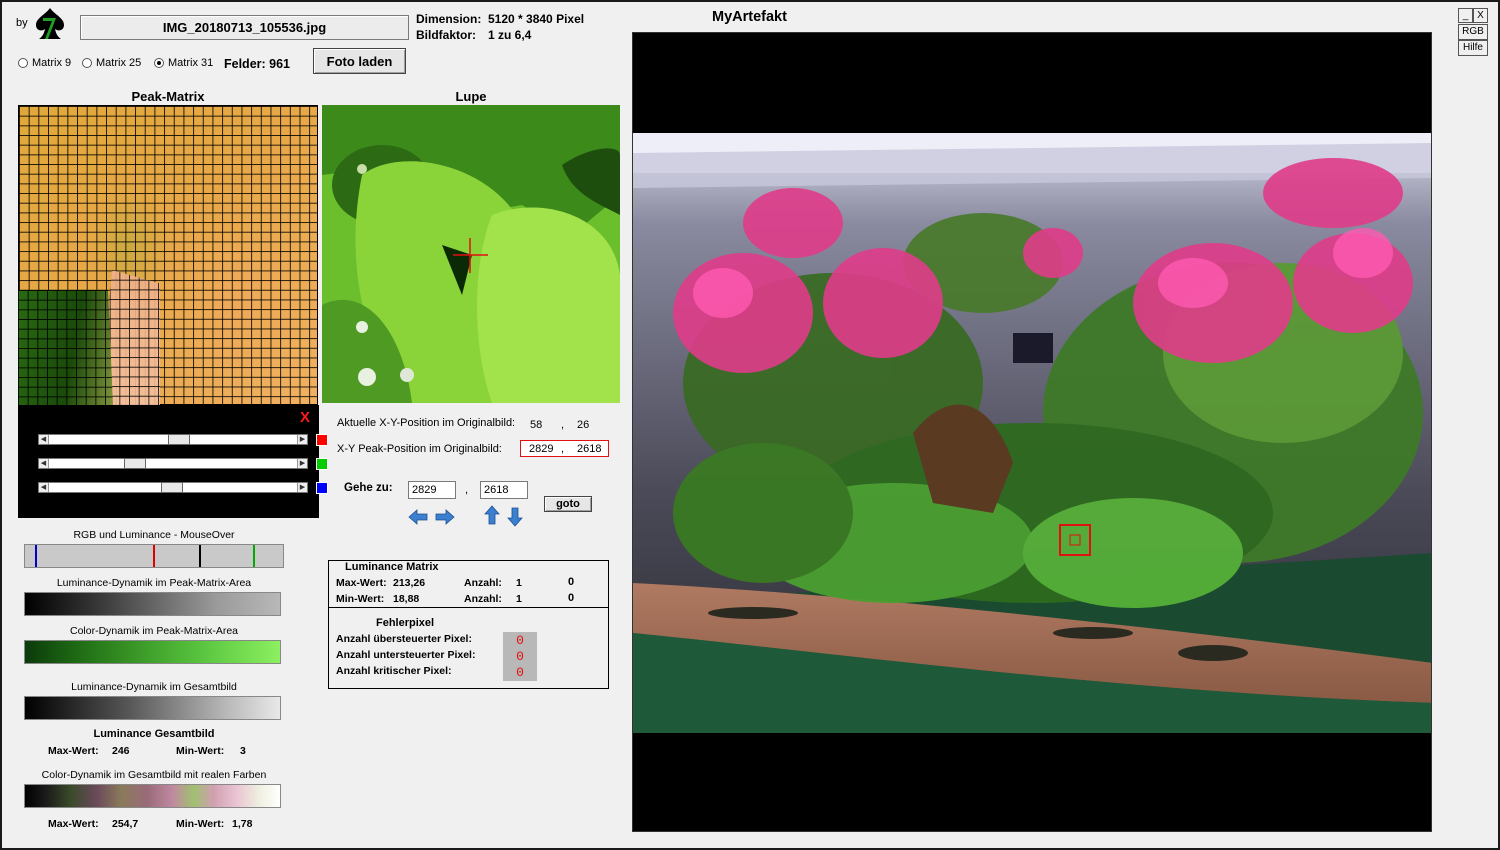  I want to click on rgb-bar-label: RGB und Luminance - MouseOver, so click(154, 535).